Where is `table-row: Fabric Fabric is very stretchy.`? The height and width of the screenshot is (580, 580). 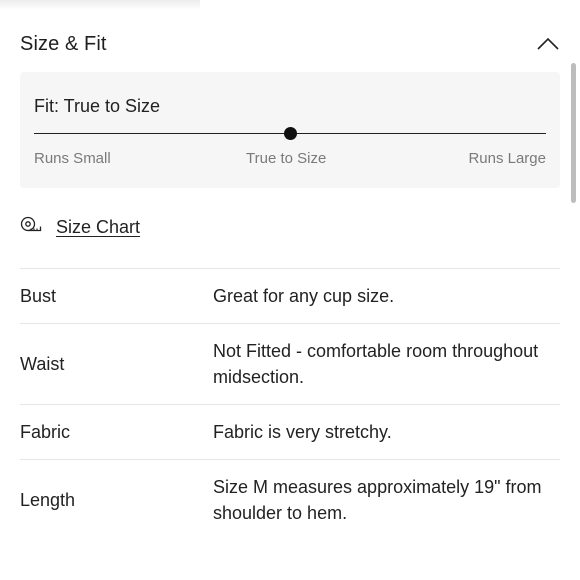
table-row: Fabric Fabric is very stretchy. is located at coordinates (290, 431).